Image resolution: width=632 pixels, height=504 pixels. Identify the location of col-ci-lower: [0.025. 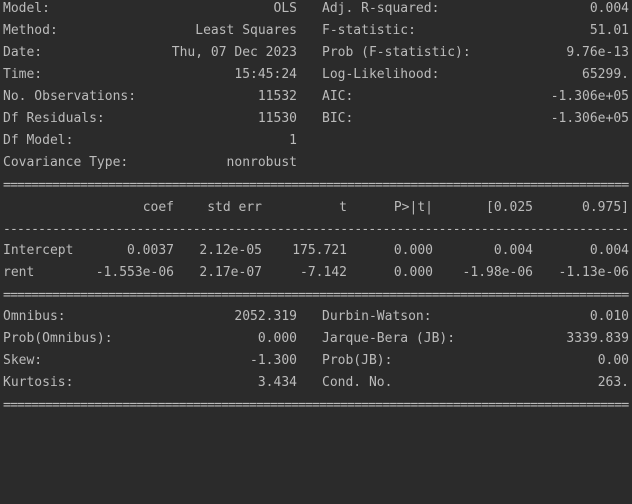
(509, 207).